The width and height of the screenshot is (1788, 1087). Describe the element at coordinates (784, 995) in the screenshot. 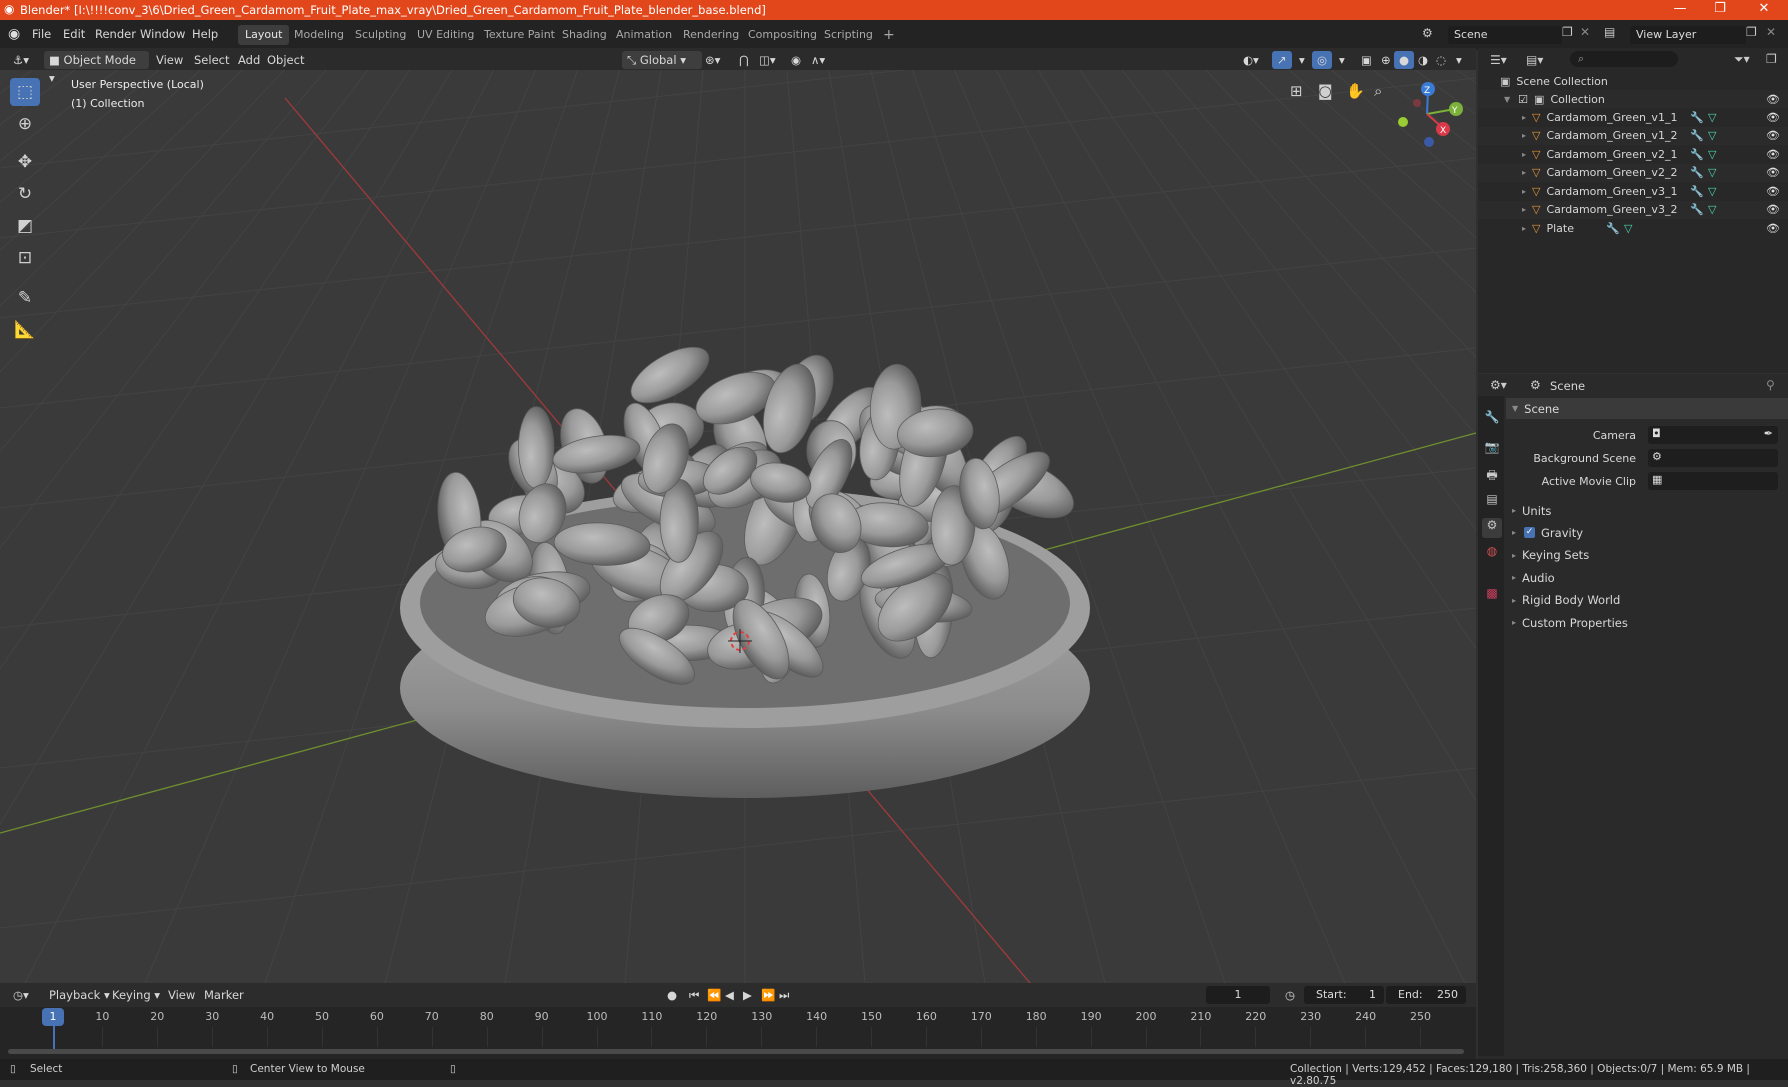

I see `jump-end-icon: ⏭` at that location.